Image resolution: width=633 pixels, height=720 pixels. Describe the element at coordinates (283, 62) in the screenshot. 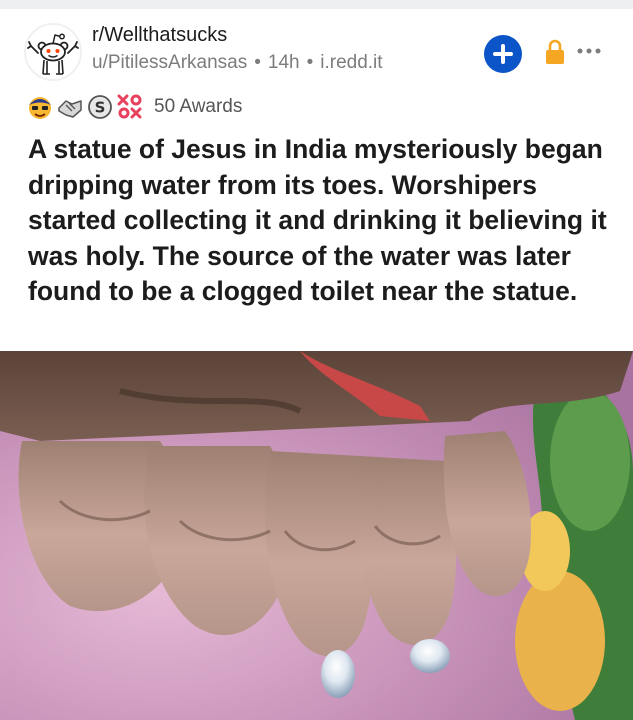

I see `post-age: 14h` at that location.